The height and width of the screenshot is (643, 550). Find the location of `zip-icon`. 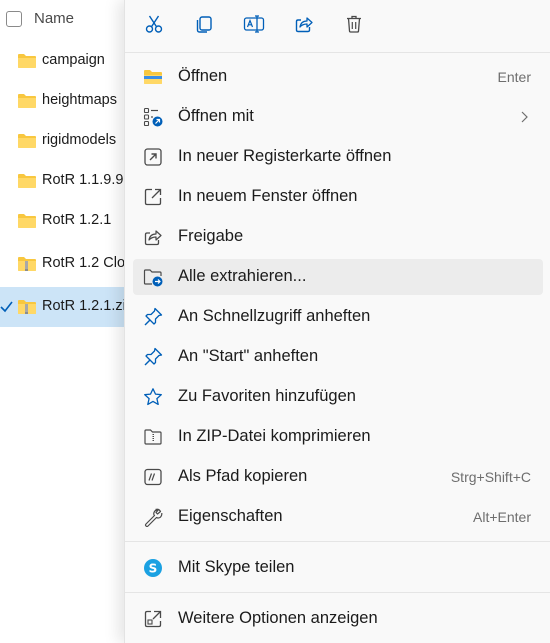

zip-icon is located at coordinates (153, 437).